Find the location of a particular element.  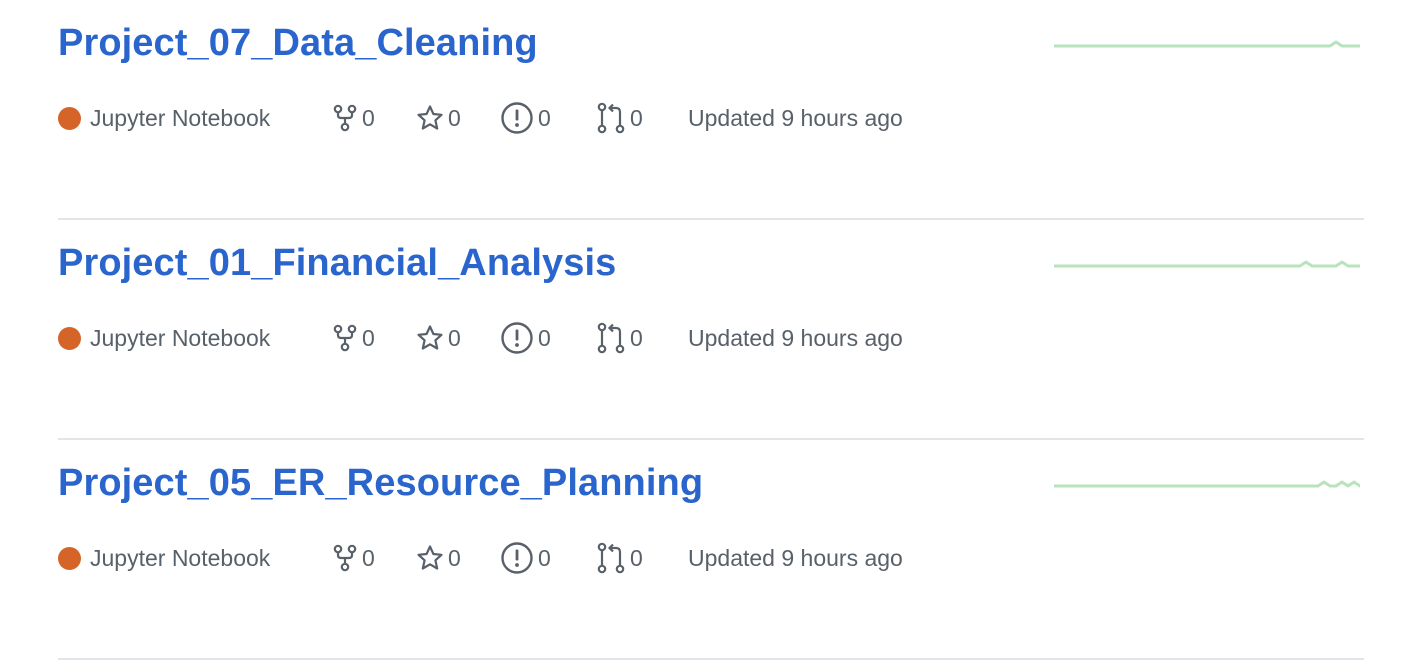

repo-title-link: Project_07_Data_Cleaning is located at coordinates (298, 43).